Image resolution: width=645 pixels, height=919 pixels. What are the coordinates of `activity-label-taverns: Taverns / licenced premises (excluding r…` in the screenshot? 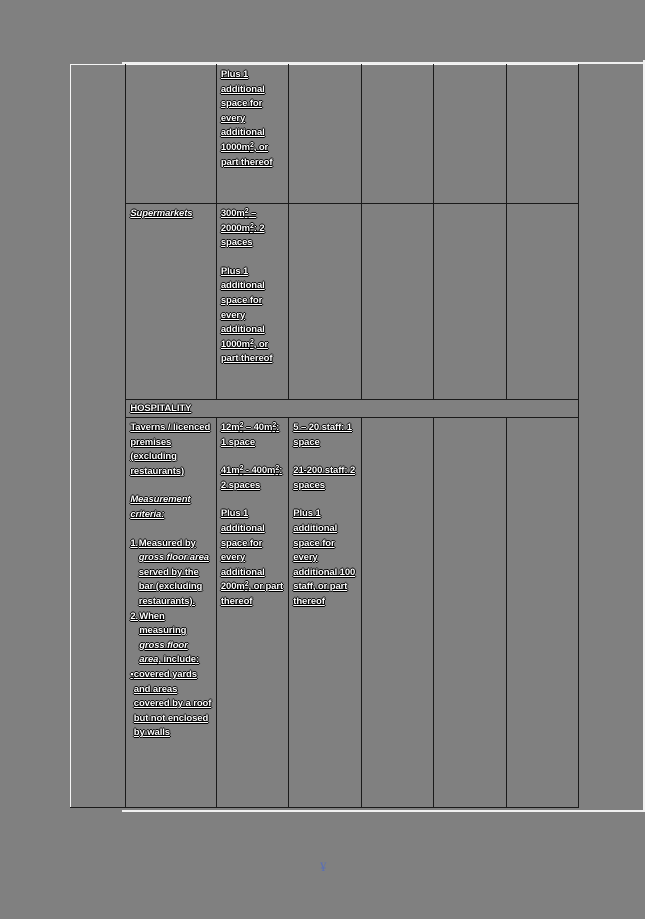 It's located at (170, 449).